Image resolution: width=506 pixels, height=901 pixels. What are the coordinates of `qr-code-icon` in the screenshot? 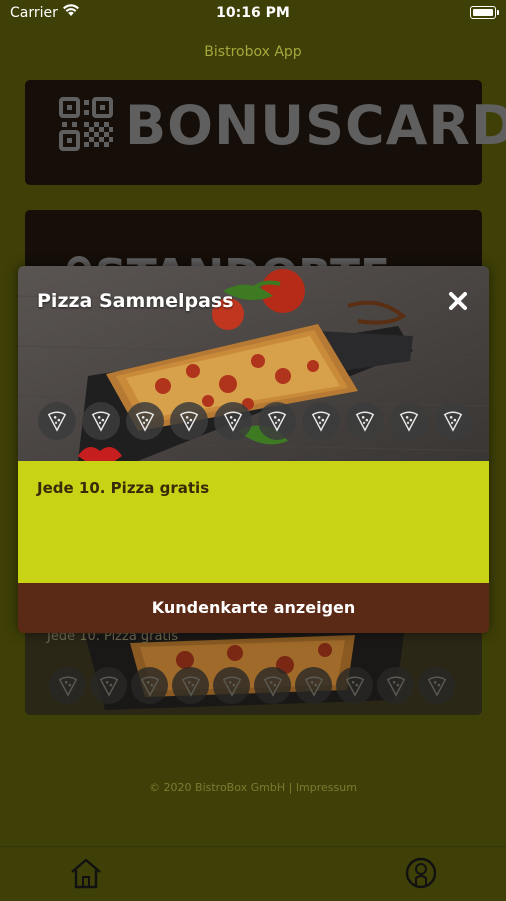 It's located at (86, 124).